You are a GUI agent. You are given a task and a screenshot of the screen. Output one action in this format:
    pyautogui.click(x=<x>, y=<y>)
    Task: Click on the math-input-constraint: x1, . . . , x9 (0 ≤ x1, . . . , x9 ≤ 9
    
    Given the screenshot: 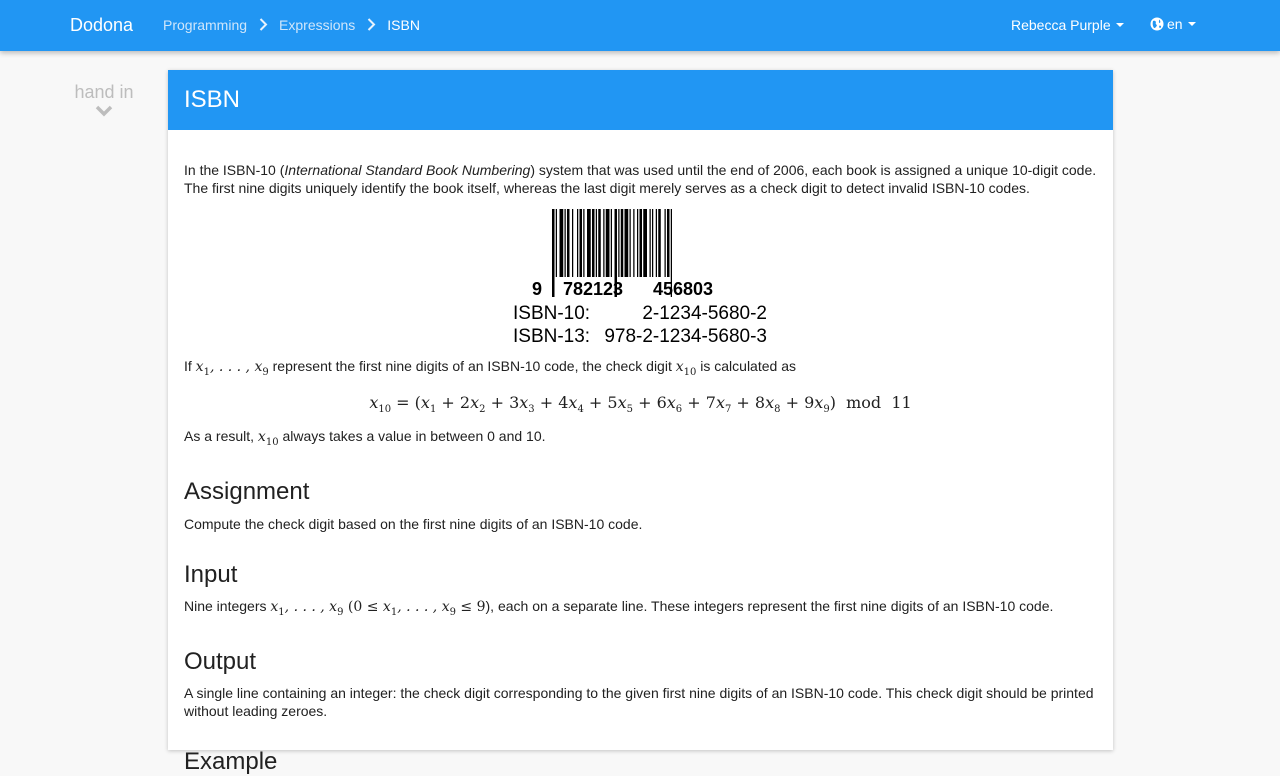 What is the action you would take?
    pyautogui.click(x=378, y=608)
    